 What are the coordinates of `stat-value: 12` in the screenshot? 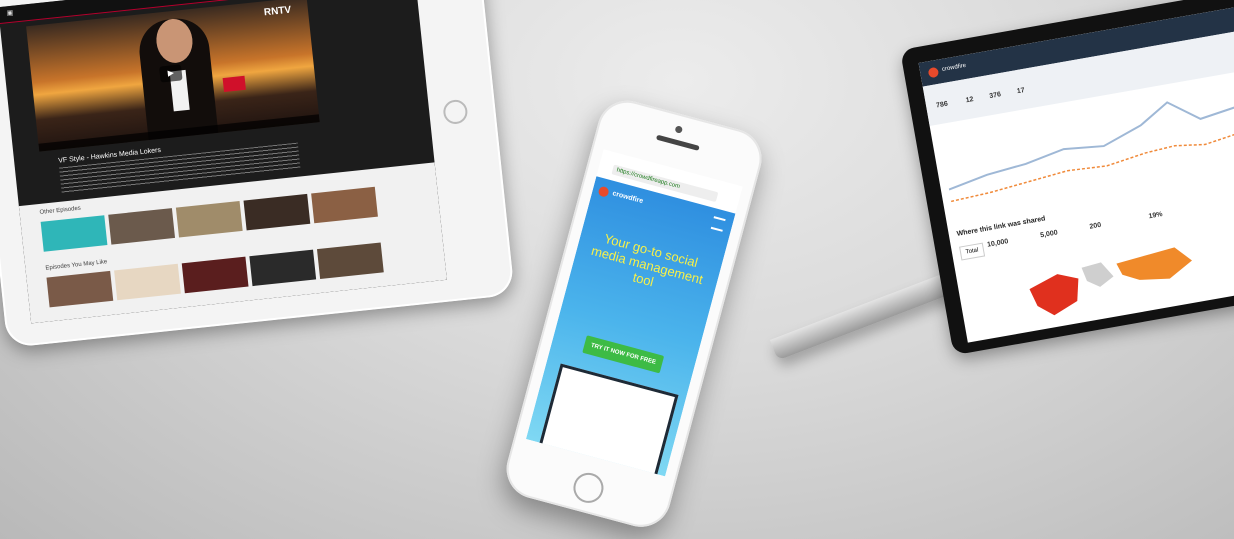 It's located at (970, 100).